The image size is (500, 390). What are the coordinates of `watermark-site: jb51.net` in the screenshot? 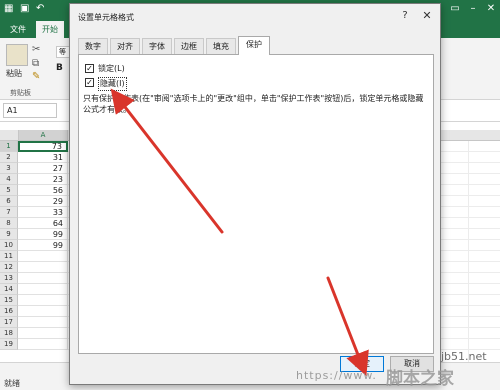 It's located at (464, 356).